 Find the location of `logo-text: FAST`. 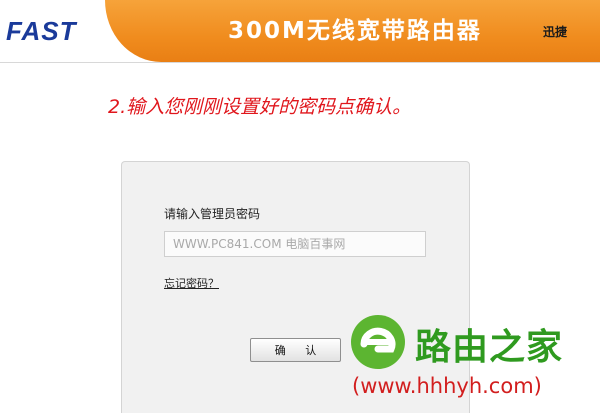

logo-text: FAST is located at coordinates (41, 30).